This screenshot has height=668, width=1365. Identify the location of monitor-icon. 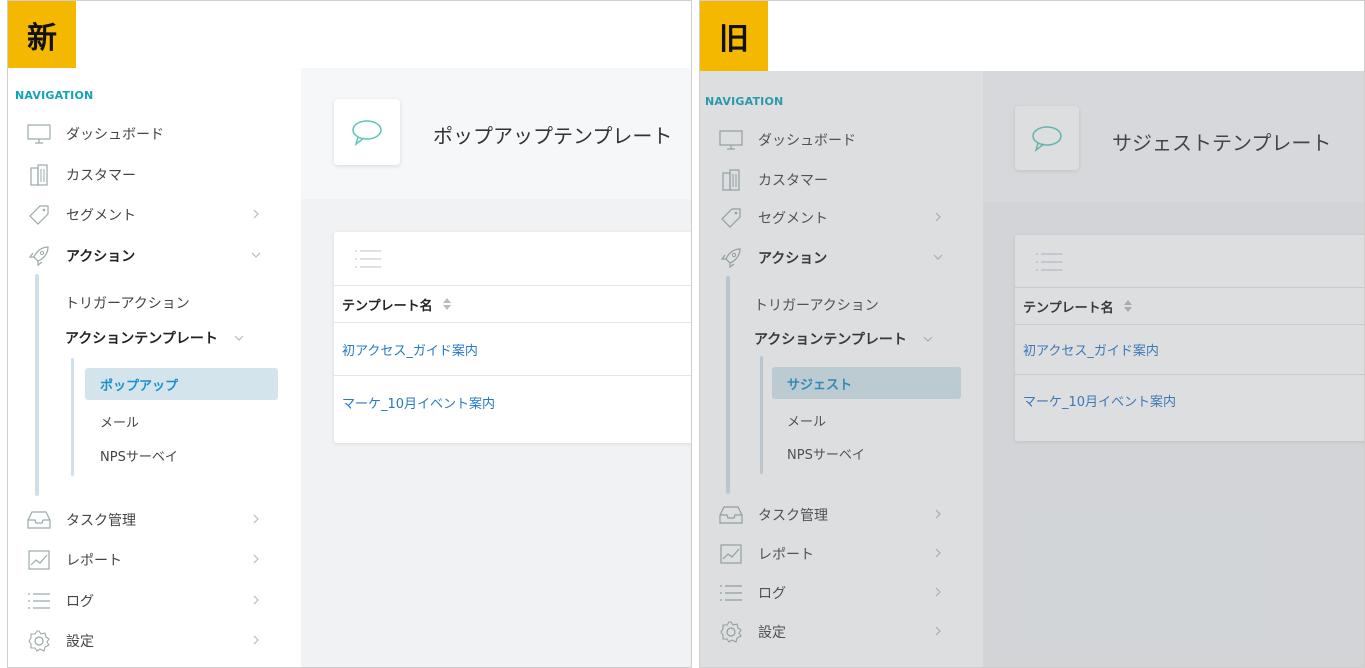
(39, 134).